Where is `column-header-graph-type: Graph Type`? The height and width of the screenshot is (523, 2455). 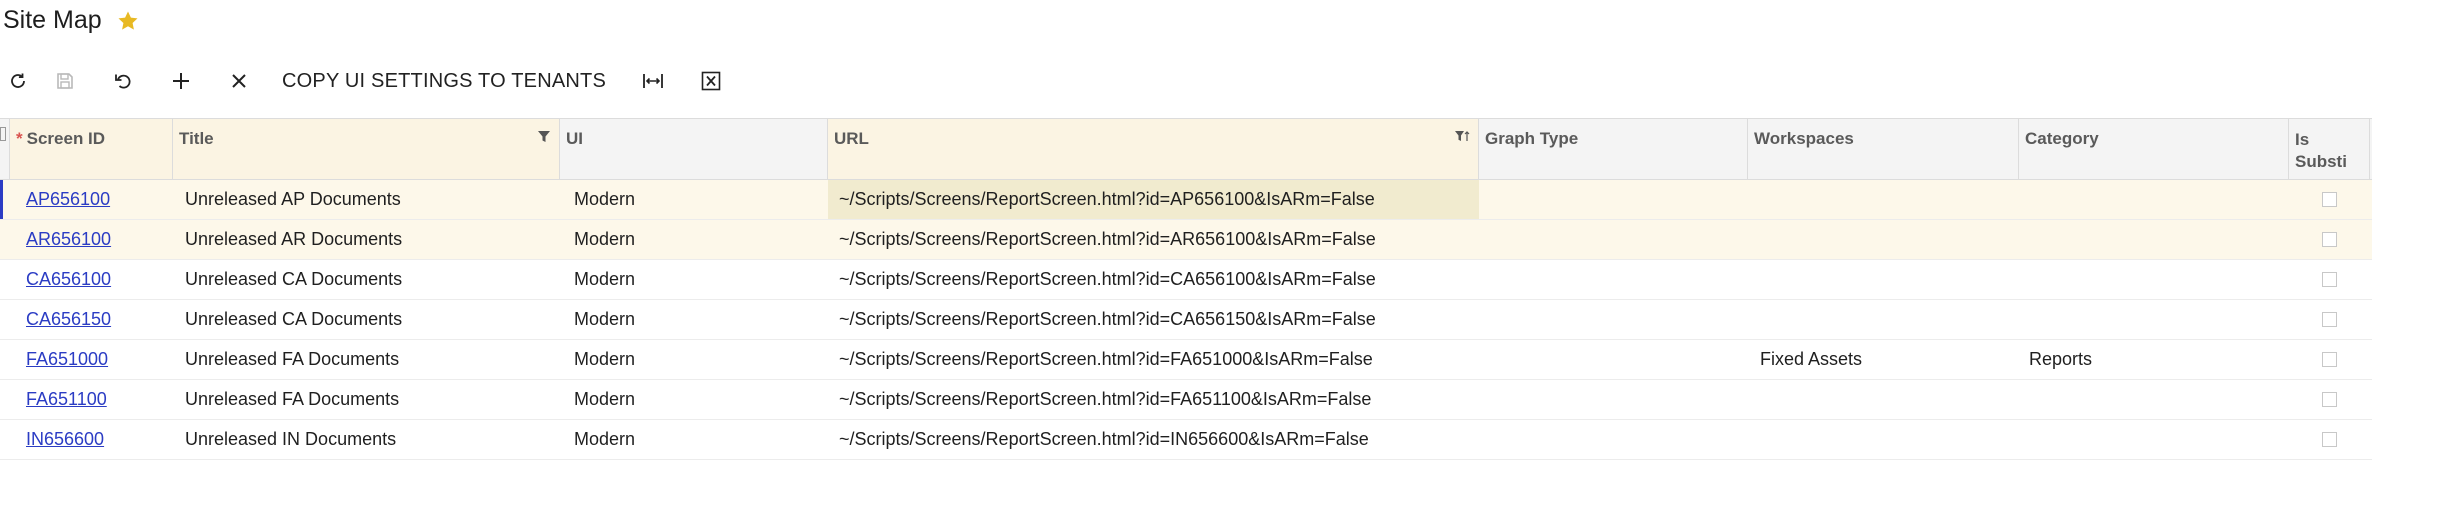 column-header-graph-type: Graph Type is located at coordinates (1613, 149).